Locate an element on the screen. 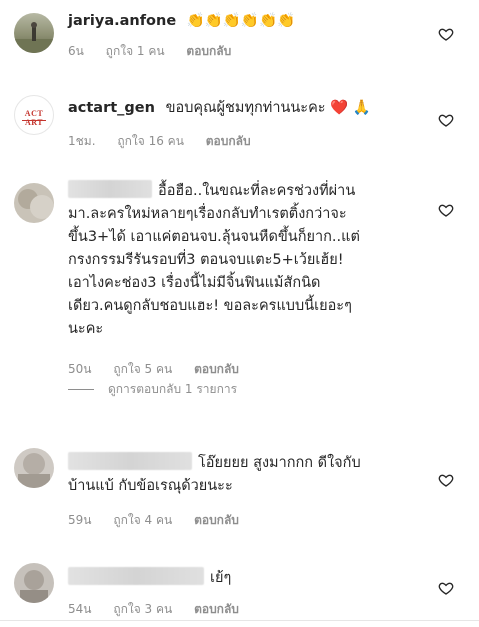 The height and width of the screenshot is (627, 479). comment-meta: 6น ถูกใจ 1 คน ตอบกลับ is located at coordinates (158, 51).